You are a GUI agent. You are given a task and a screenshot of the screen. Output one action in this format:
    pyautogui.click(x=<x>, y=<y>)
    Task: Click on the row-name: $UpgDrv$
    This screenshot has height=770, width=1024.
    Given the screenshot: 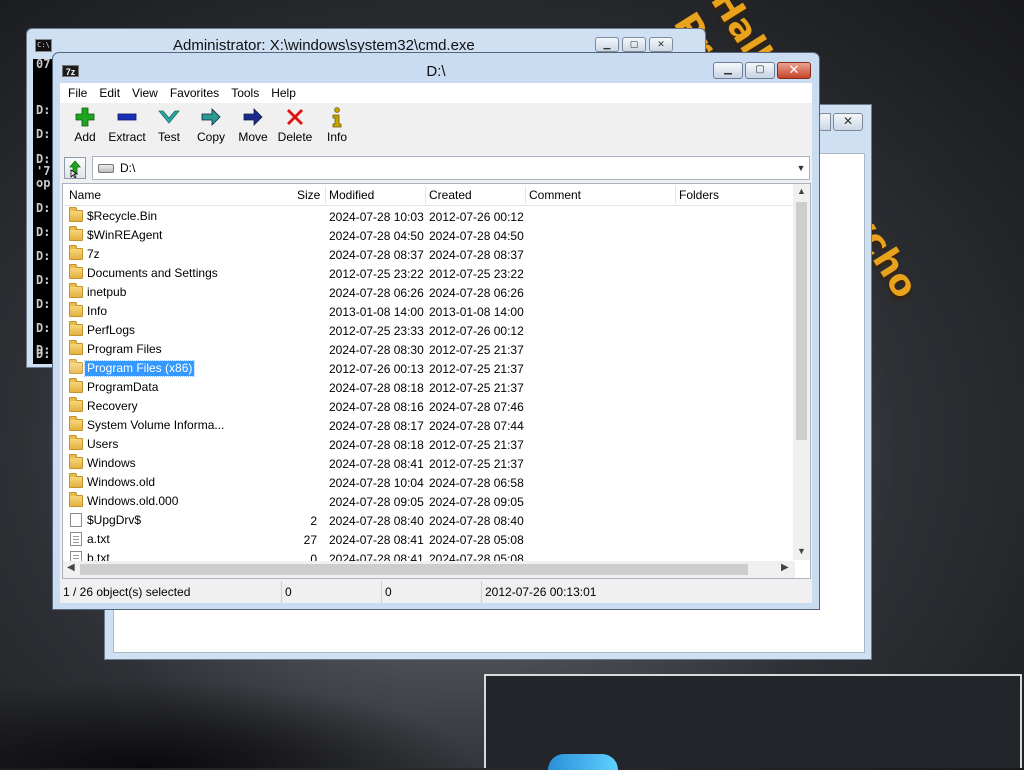 What is the action you would take?
    pyautogui.click(x=114, y=520)
    